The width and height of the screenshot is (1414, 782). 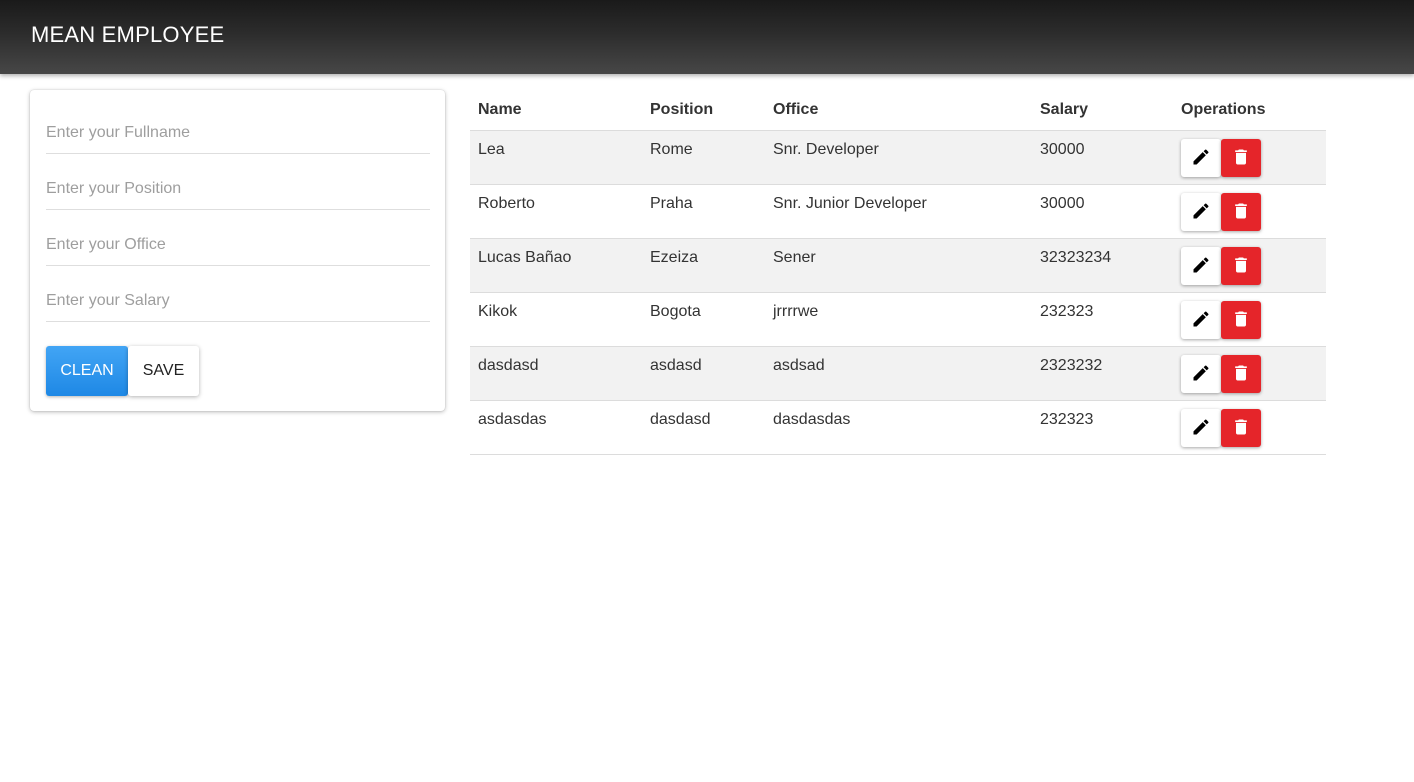 I want to click on cell-position: Rome, so click(x=703, y=157).